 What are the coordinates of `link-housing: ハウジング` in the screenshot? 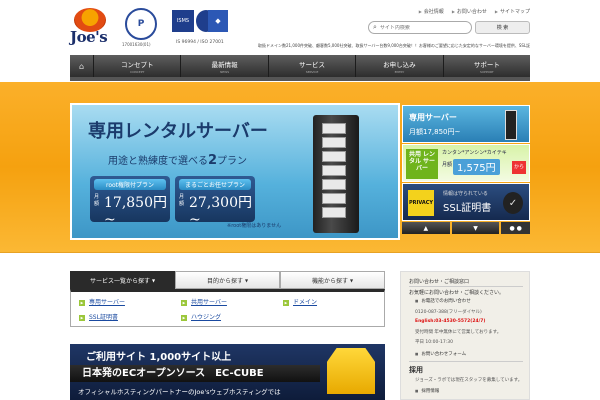 It's located at (201, 316).